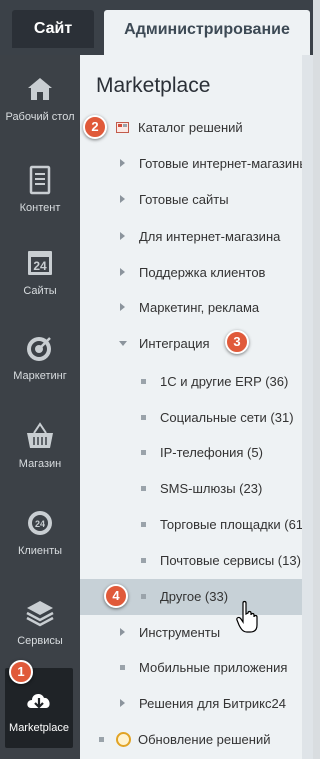 Image resolution: width=320 pixels, height=759 pixels. What do you see at coordinates (247, 616) in the screenshot?
I see `hand-cursor-icon` at bounding box center [247, 616].